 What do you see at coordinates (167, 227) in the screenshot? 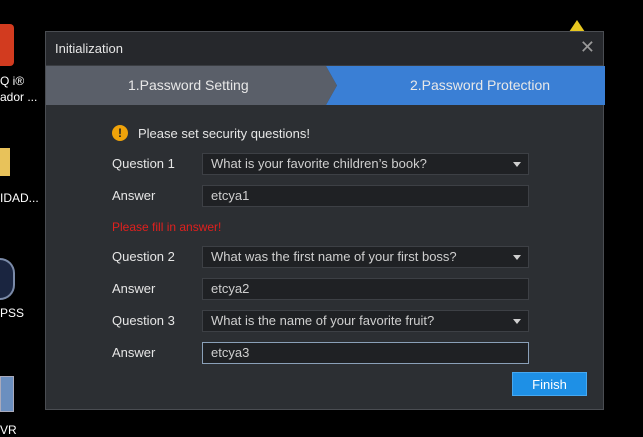
I see `error-message: Please fill in answer!` at bounding box center [167, 227].